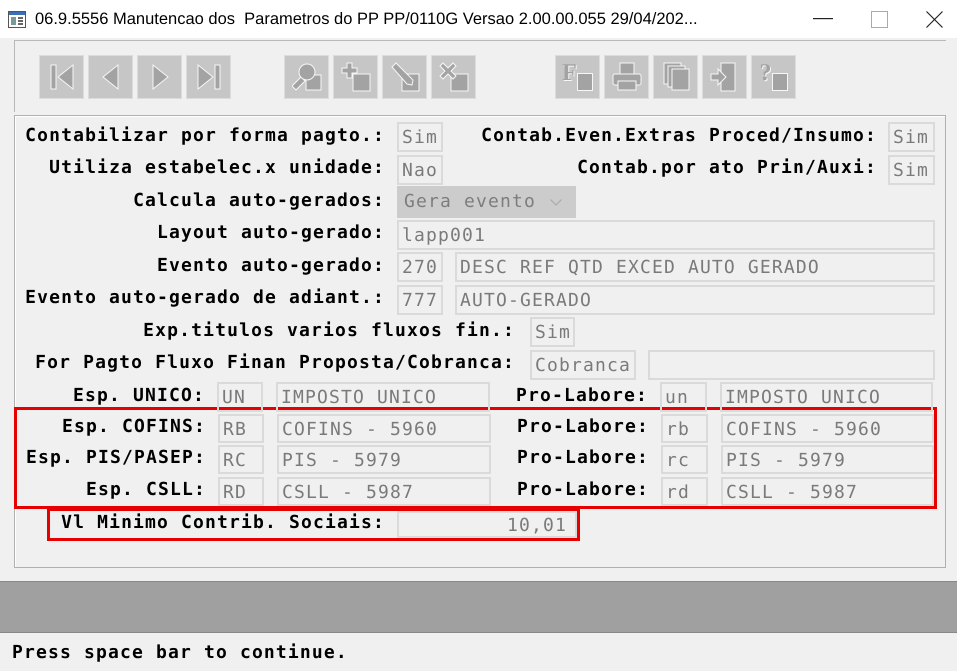 Image resolution: width=957 pixels, height=671 pixels. I want to click on field-label: Calcula auto-gerados:, so click(258, 200).